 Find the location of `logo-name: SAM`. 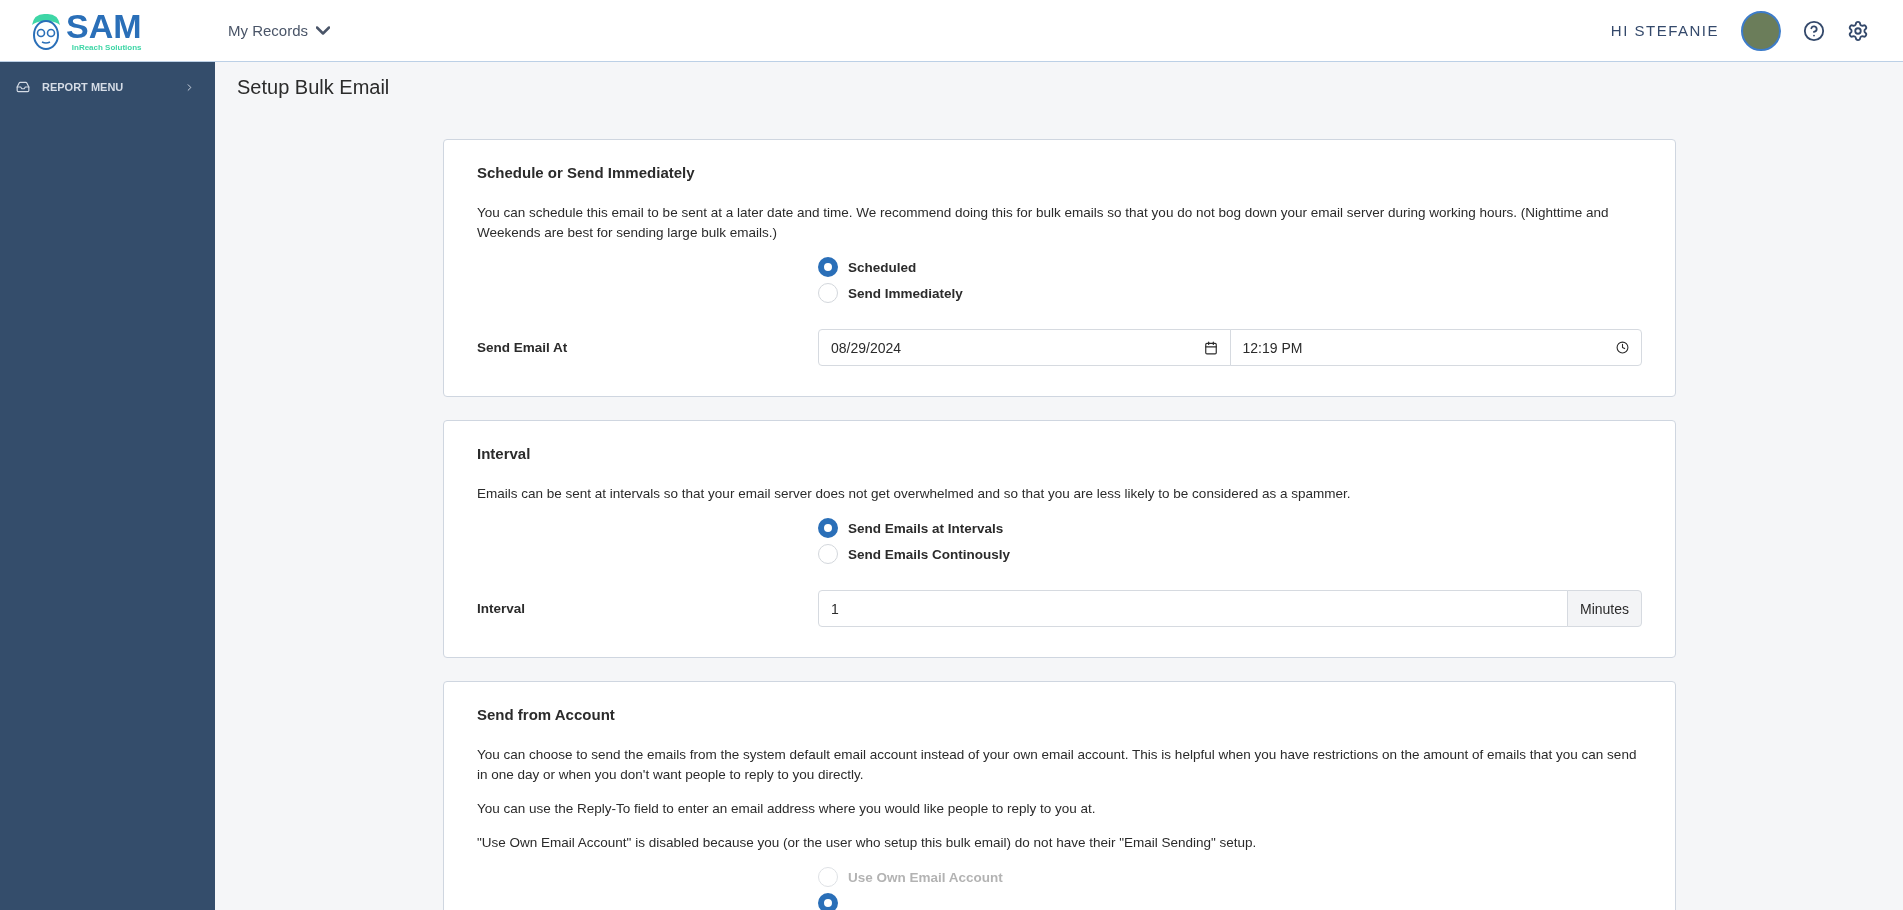

logo-name: SAM is located at coordinates (104, 26).